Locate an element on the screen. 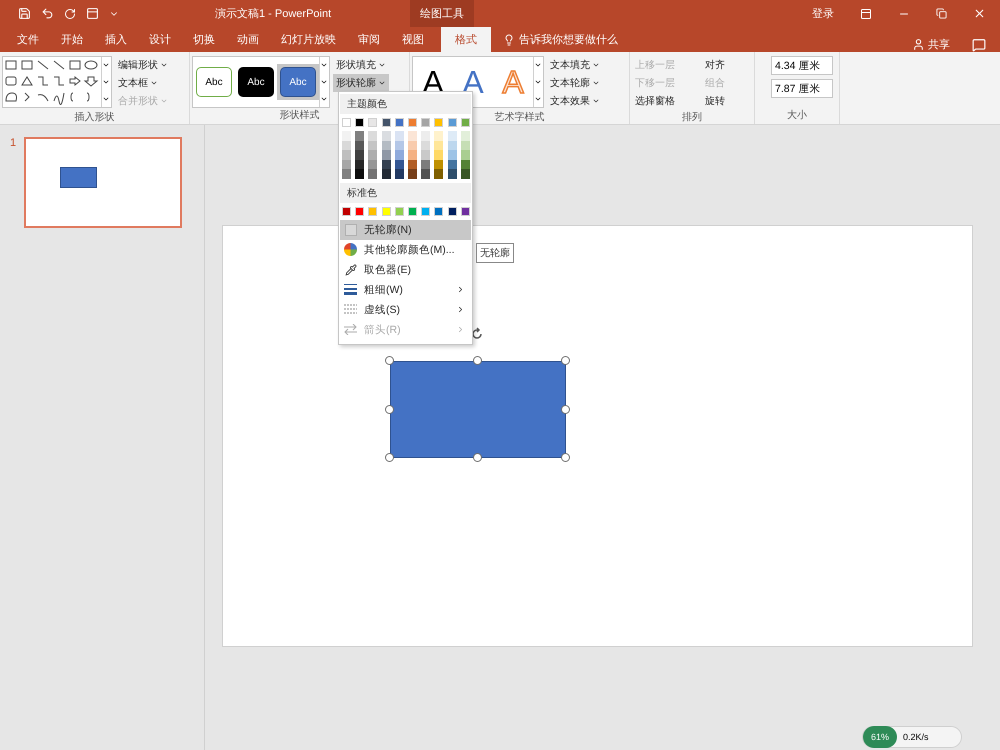 The width and height of the screenshot is (1000, 750). shape-gallery is located at coordinates (57, 82).